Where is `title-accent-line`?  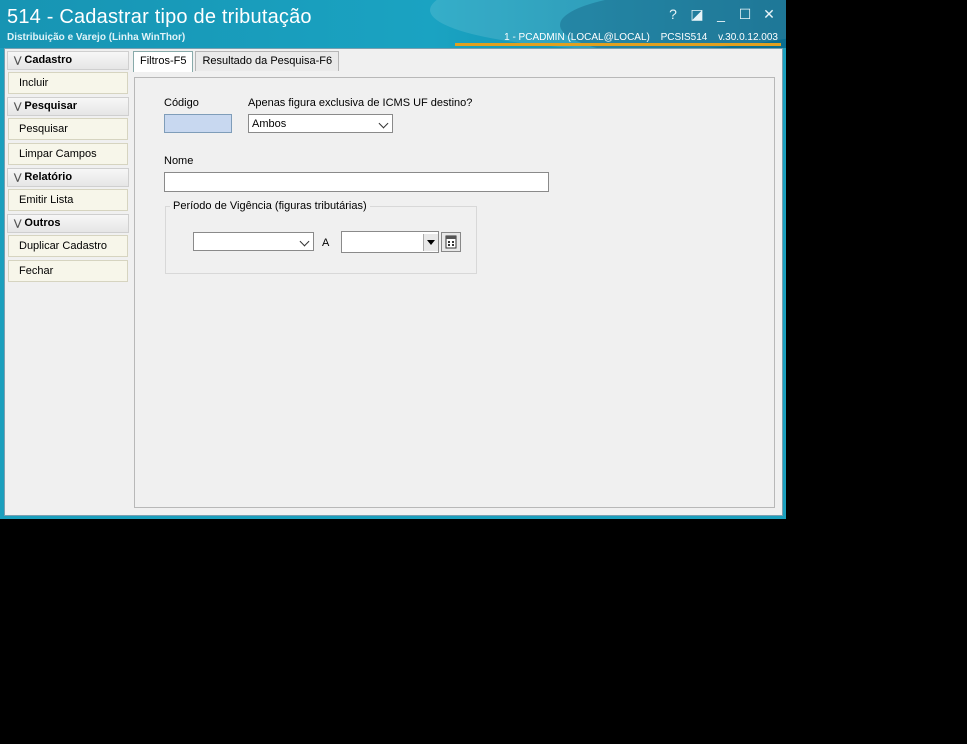
title-accent-line is located at coordinates (618, 44).